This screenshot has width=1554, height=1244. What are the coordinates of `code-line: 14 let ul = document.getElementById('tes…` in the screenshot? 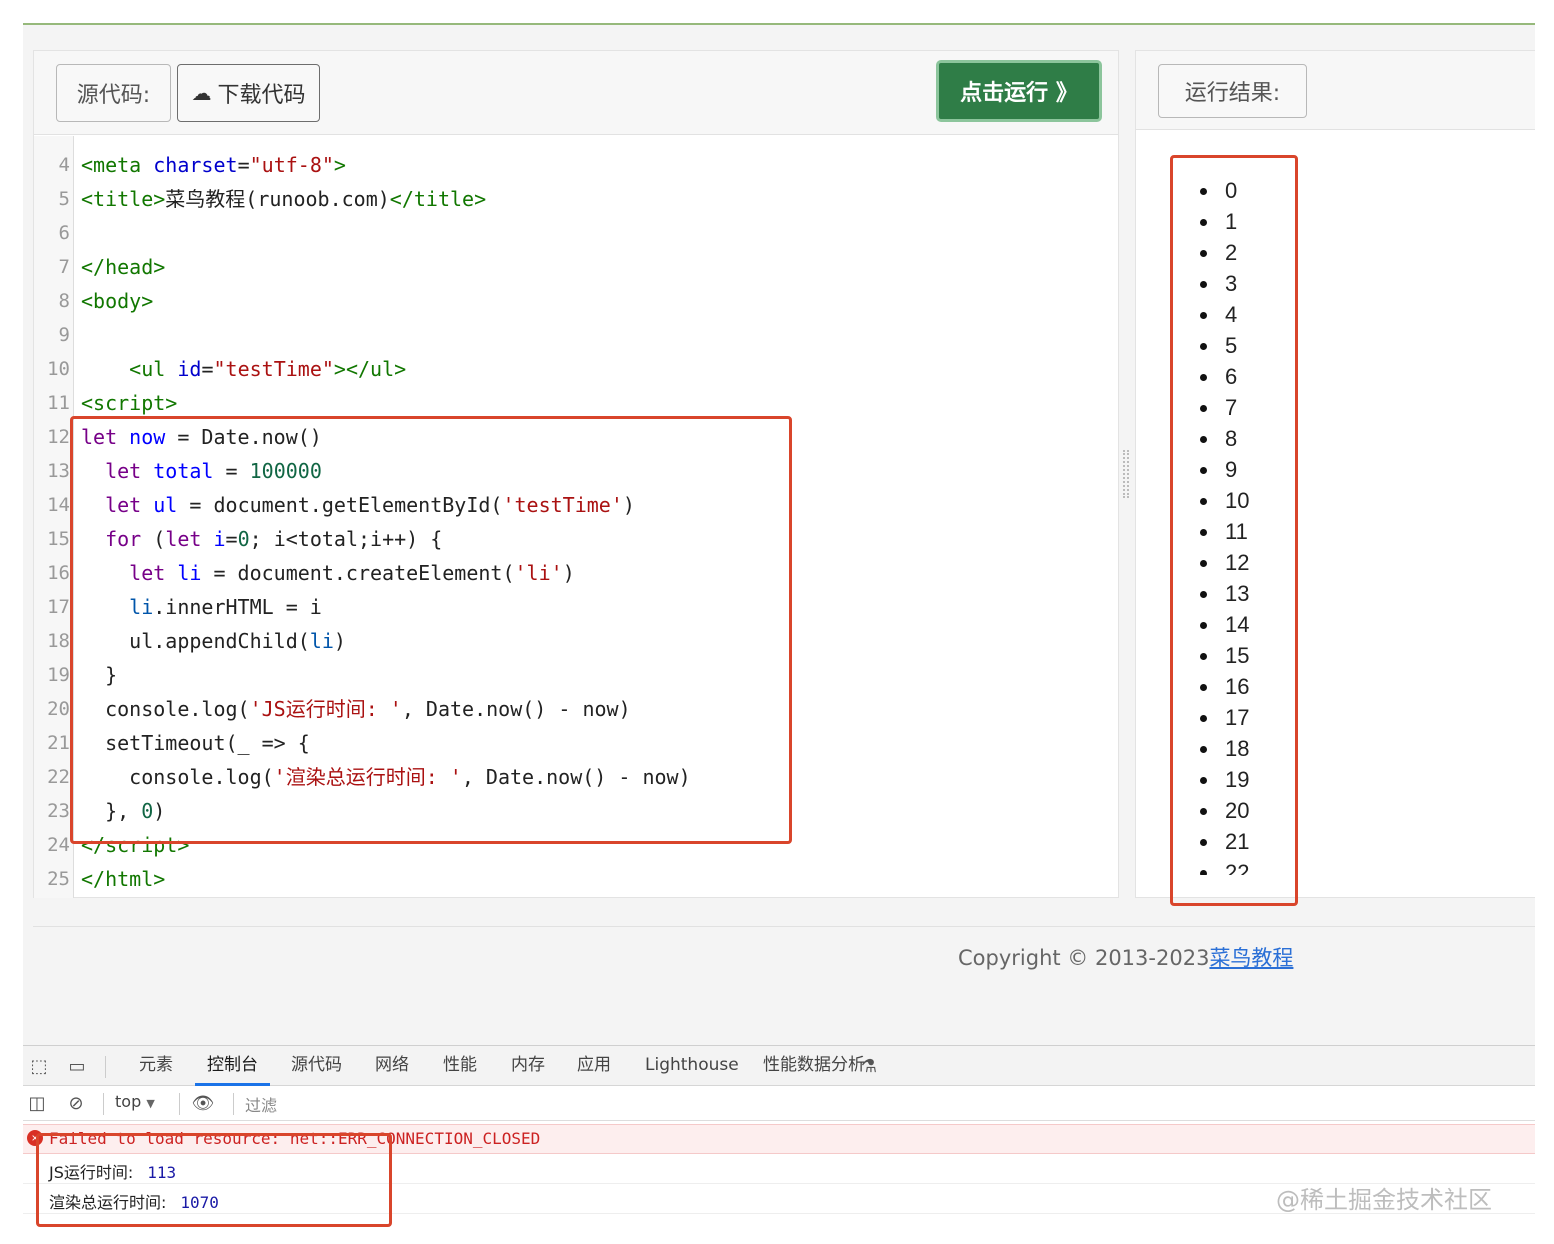 It's located at (576, 505).